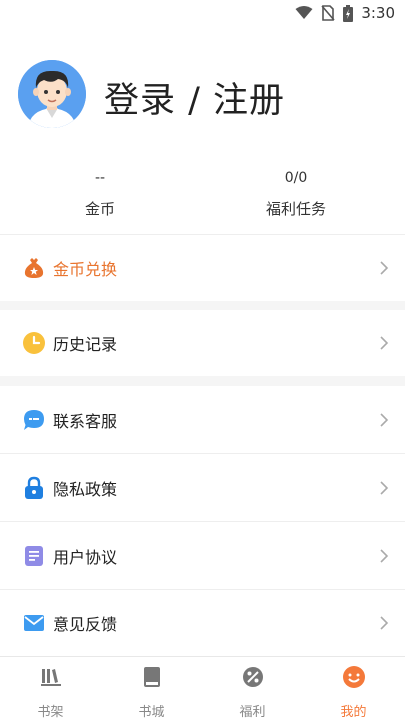  What do you see at coordinates (100, 178) in the screenshot?
I see `coins-value: --` at bounding box center [100, 178].